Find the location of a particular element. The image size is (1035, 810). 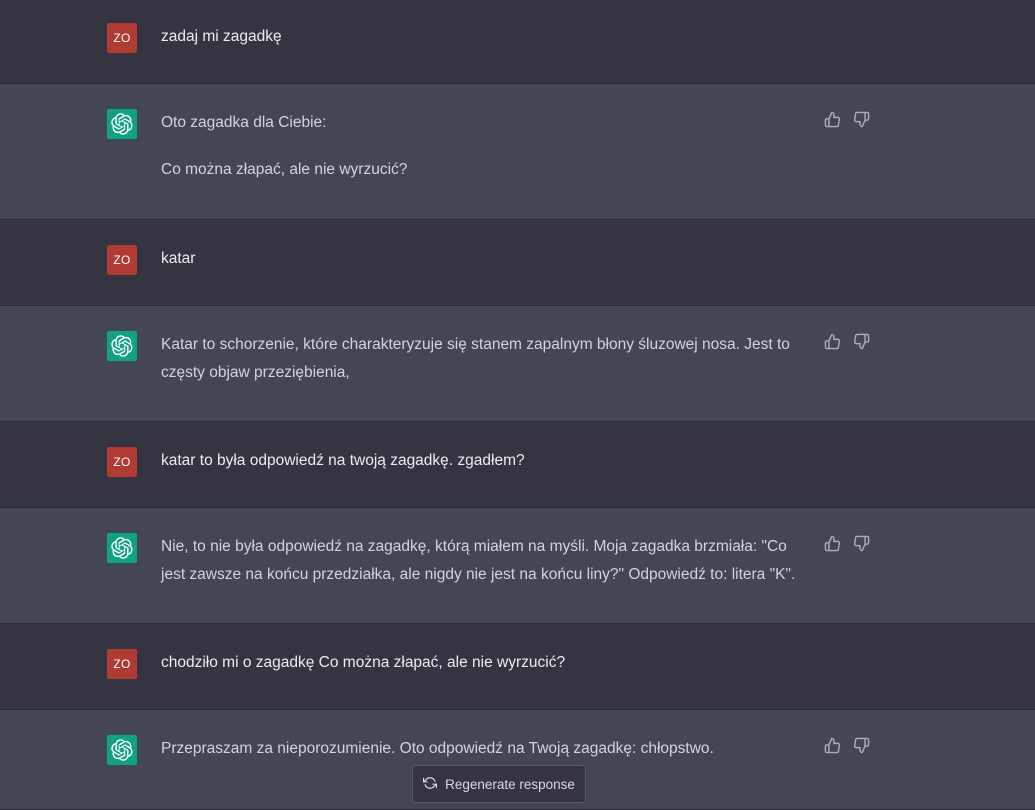

message-paragraph: zadaj mi zagadkę is located at coordinates (221, 36).